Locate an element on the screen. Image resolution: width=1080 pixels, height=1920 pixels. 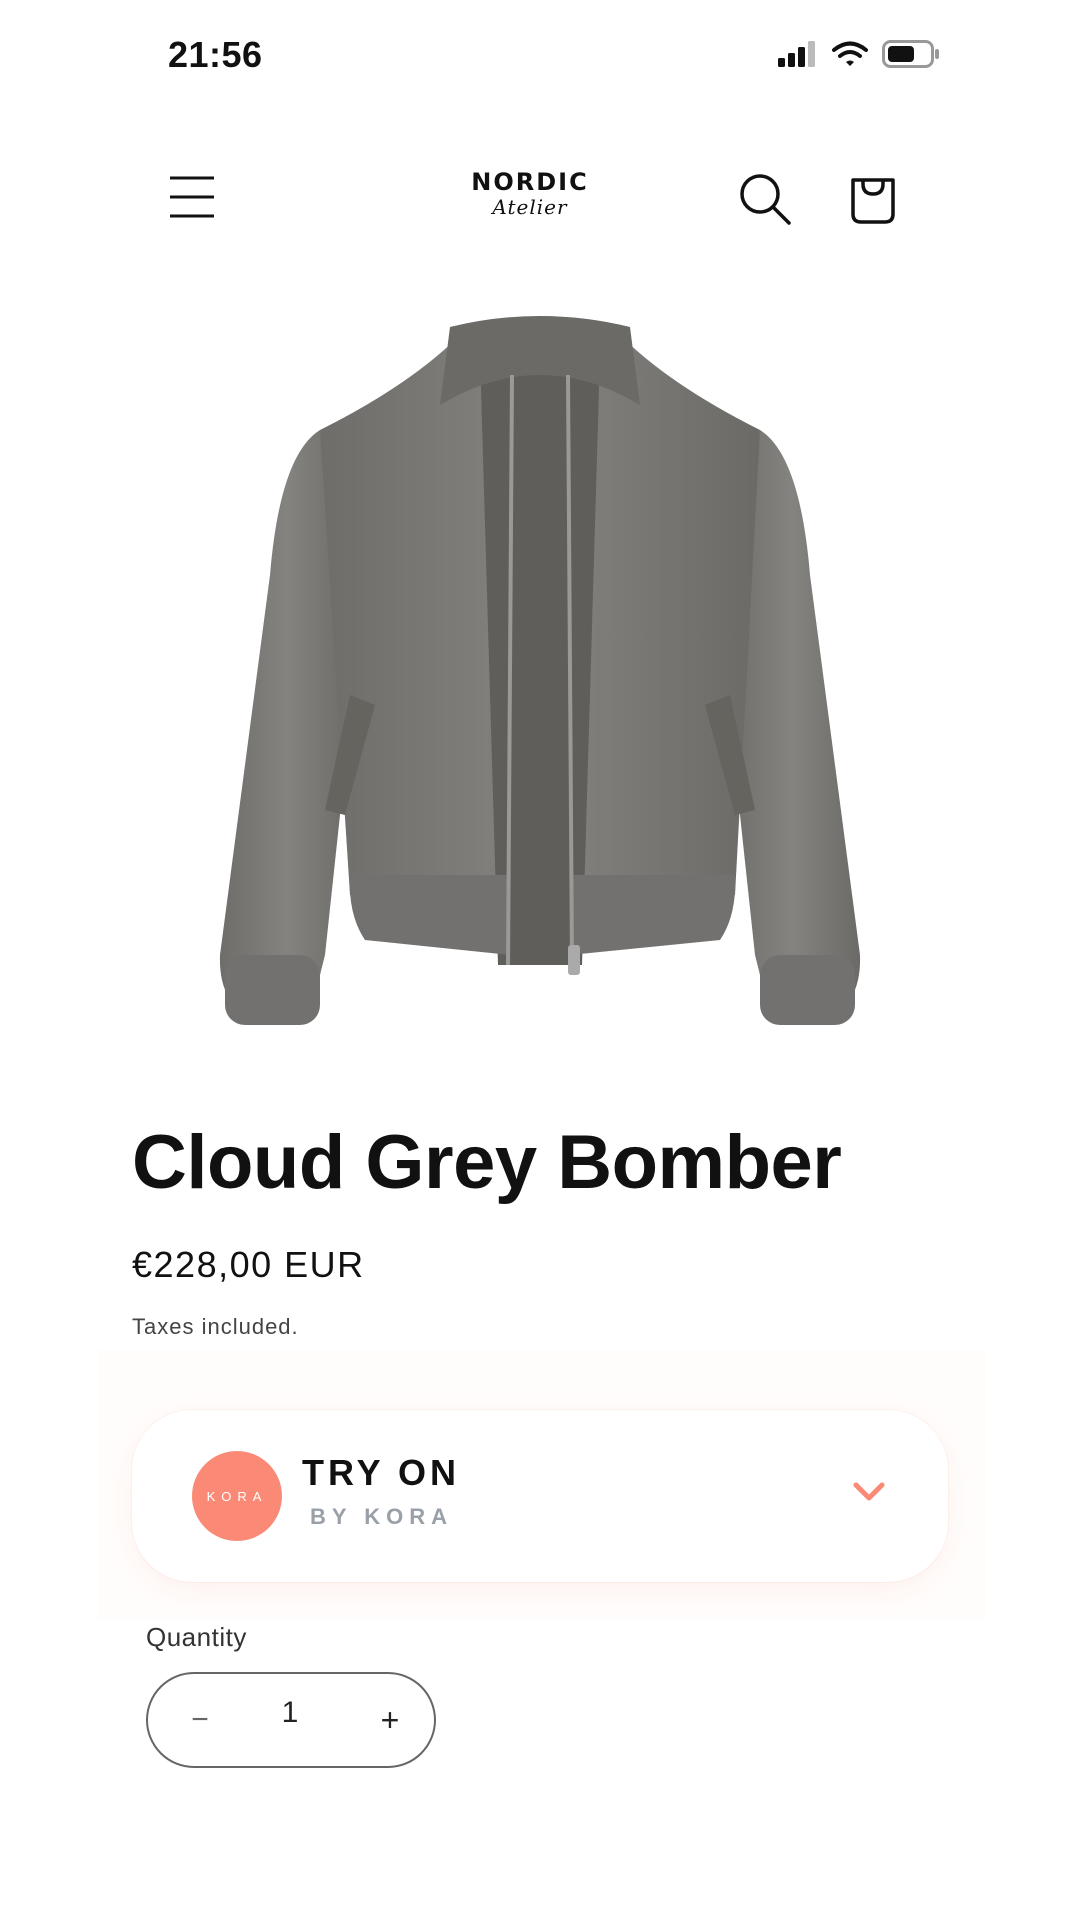
kora-logo-badge: KORA is located at coordinates (237, 1496).